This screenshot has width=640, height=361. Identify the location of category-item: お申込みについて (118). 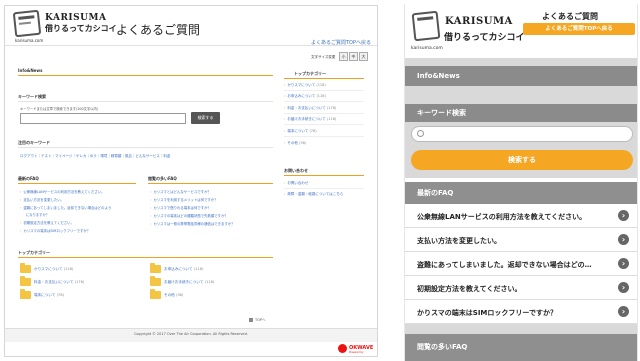
(200, 269).